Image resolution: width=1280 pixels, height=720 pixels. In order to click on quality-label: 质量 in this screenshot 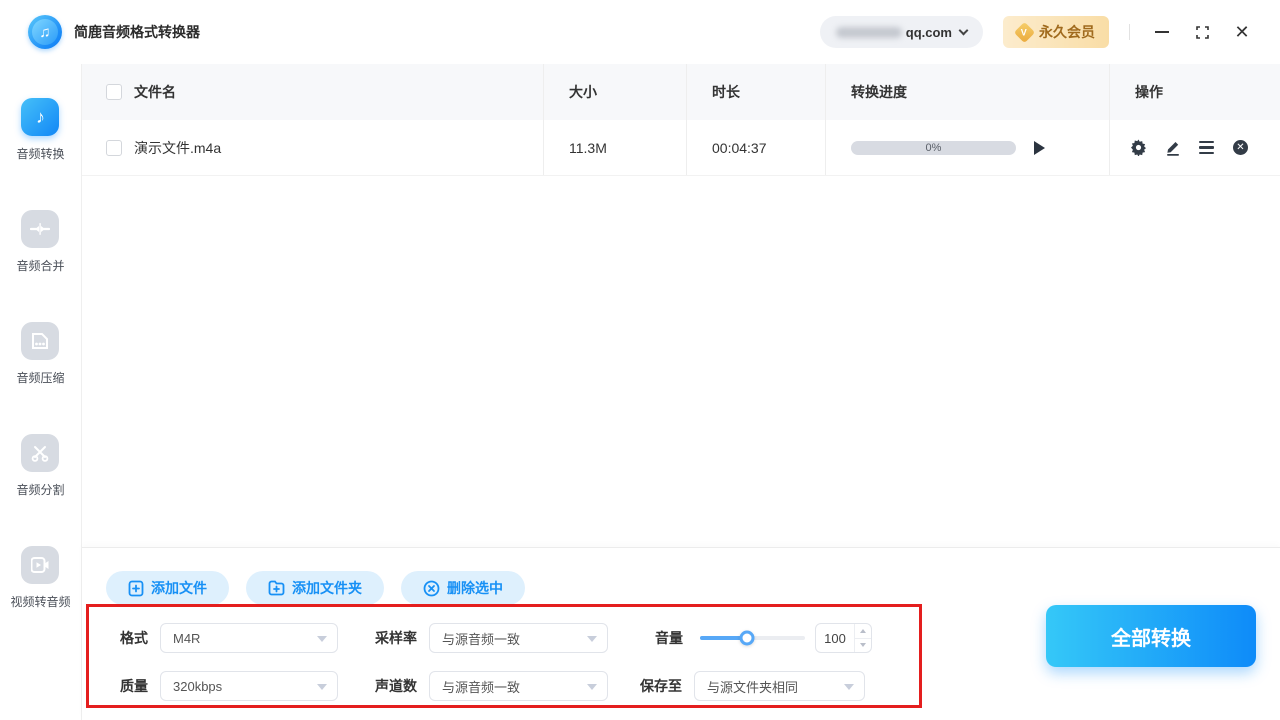, I will do `click(134, 686)`.